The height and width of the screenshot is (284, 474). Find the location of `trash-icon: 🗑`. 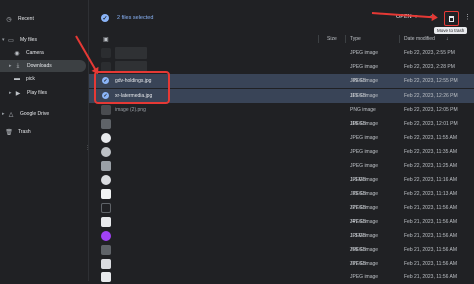

trash-icon: 🗑 is located at coordinates (9, 132).